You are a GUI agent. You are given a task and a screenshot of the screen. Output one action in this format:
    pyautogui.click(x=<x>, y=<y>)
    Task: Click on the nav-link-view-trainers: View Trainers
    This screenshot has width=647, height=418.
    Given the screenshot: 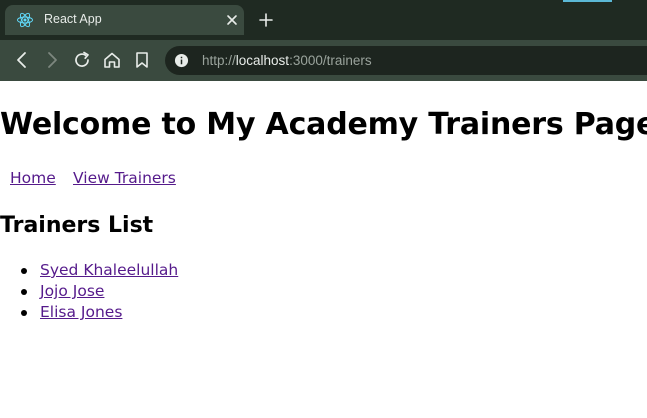 What is the action you would take?
    pyautogui.click(x=124, y=178)
    